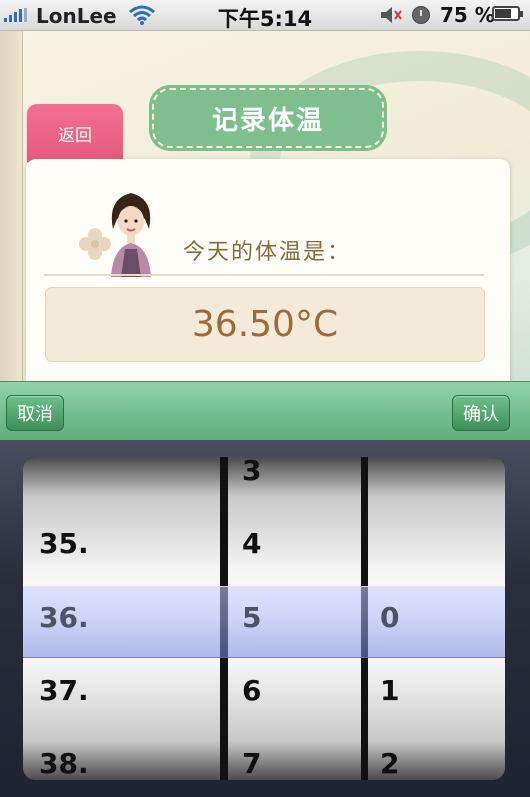  I want to click on picker-option: 6, so click(251, 690).